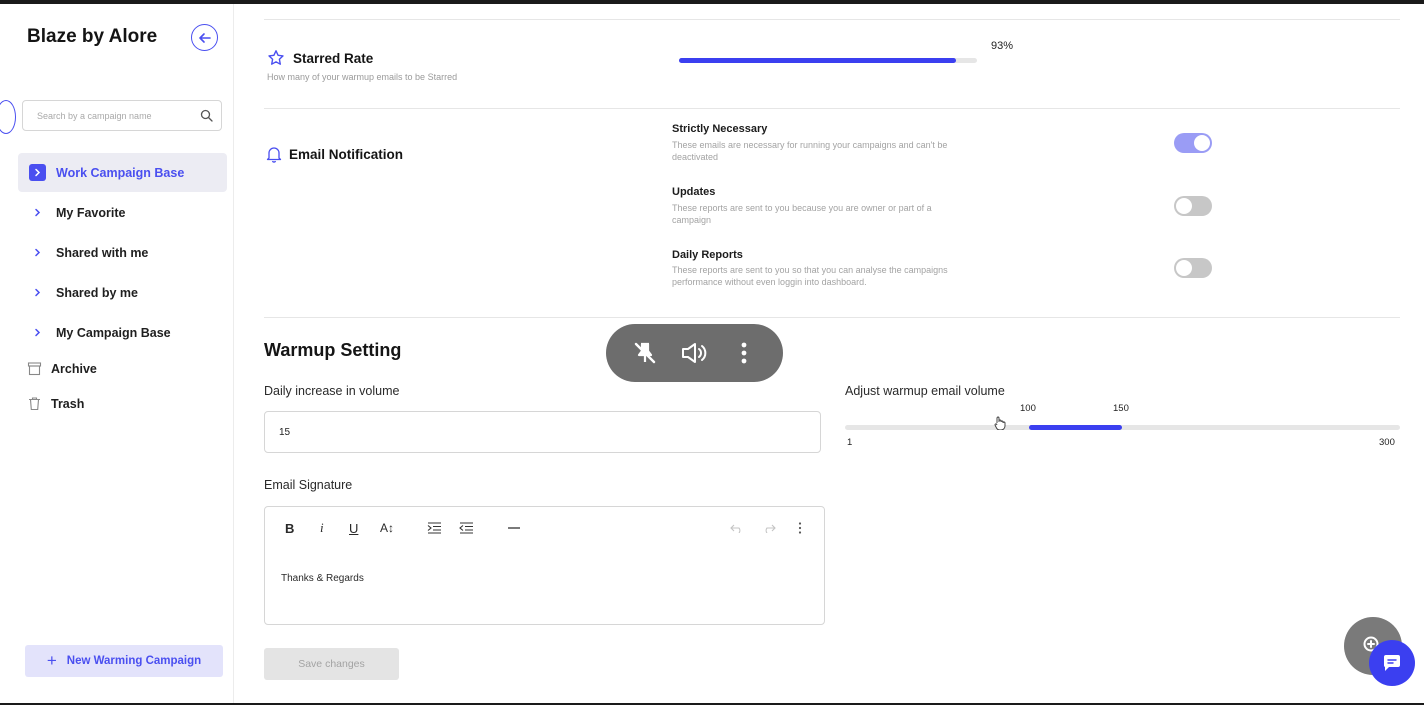 The width and height of the screenshot is (1424, 705). What do you see at coordinates (925, 391) in the screenshot?
I see `warmup-volume-label: Adjust warmup email volume` at bounding box center [925, 391].